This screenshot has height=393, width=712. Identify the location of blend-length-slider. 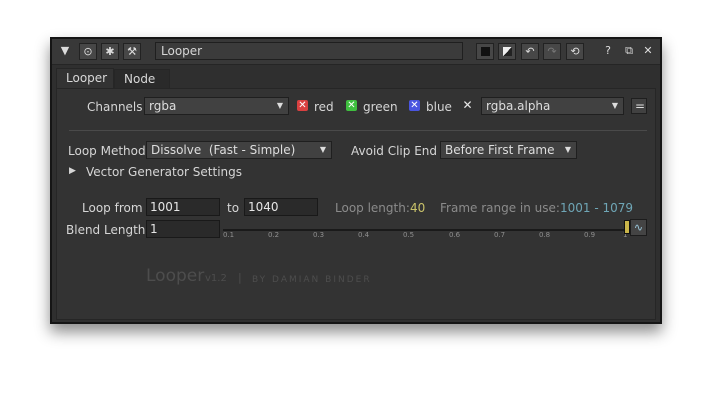
(426, 230).